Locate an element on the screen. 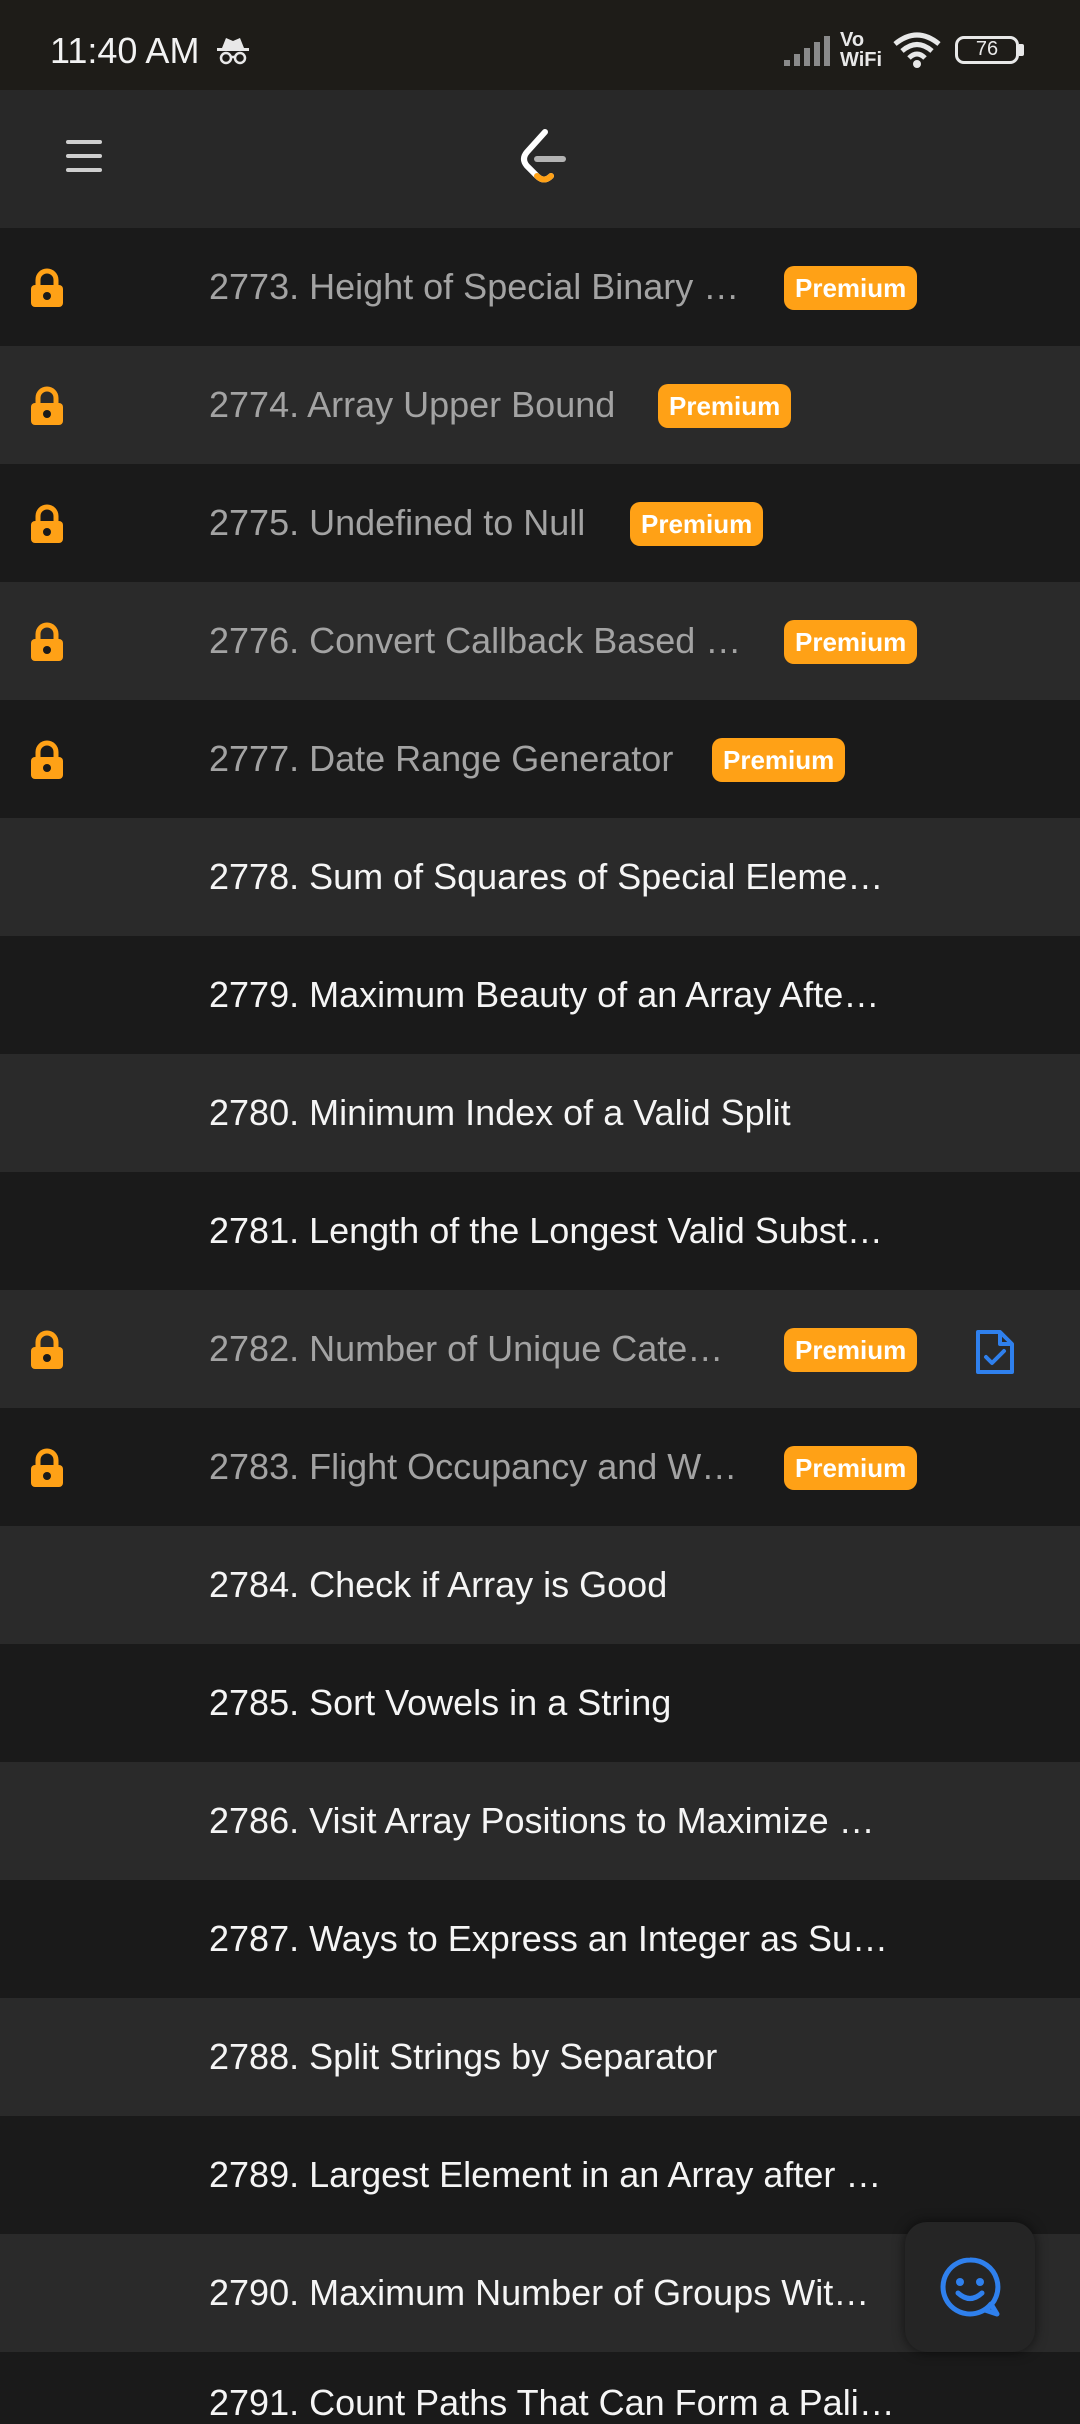  problem-title: 2784. Check if Array is Good is located at coordinates (438, 1584).